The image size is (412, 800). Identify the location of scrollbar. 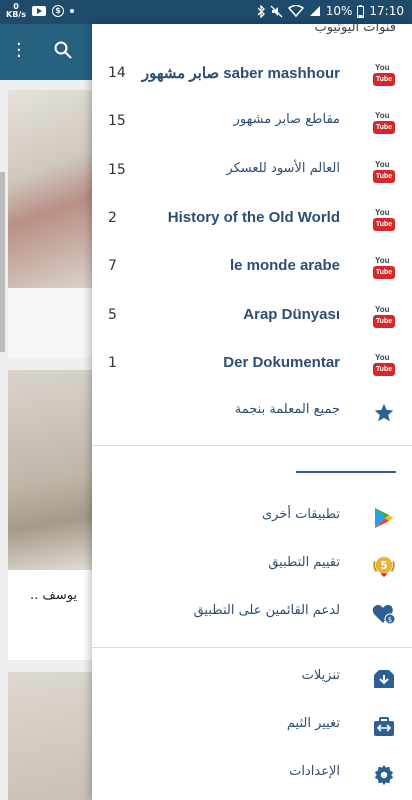
(2, 262).